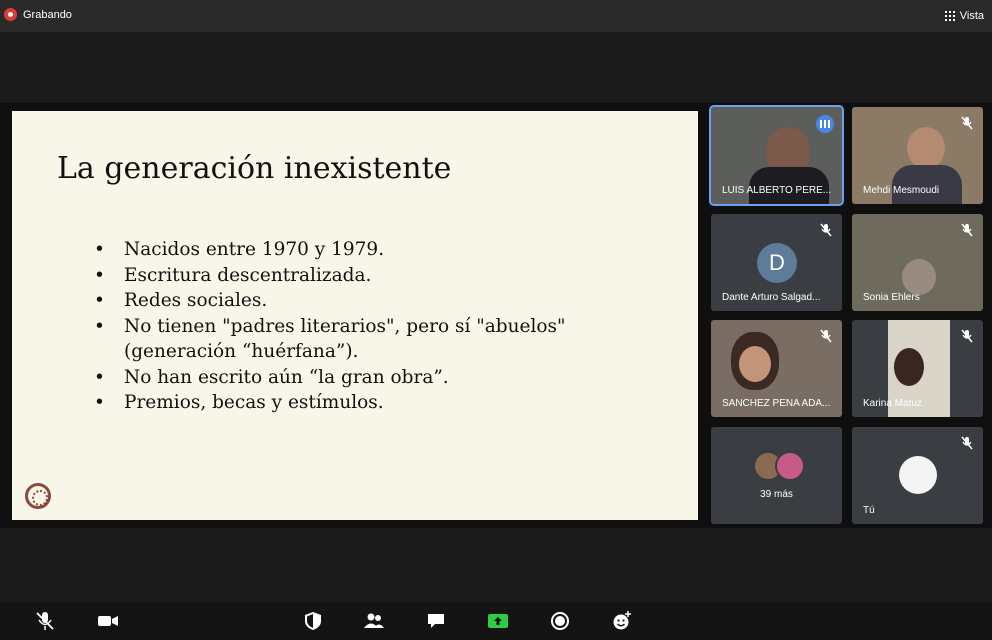 The image size is (992, 640). What do you see at coordinates (374, 621) in the screenshot?
I see `participants-icon` at bounding box center [374, 621].